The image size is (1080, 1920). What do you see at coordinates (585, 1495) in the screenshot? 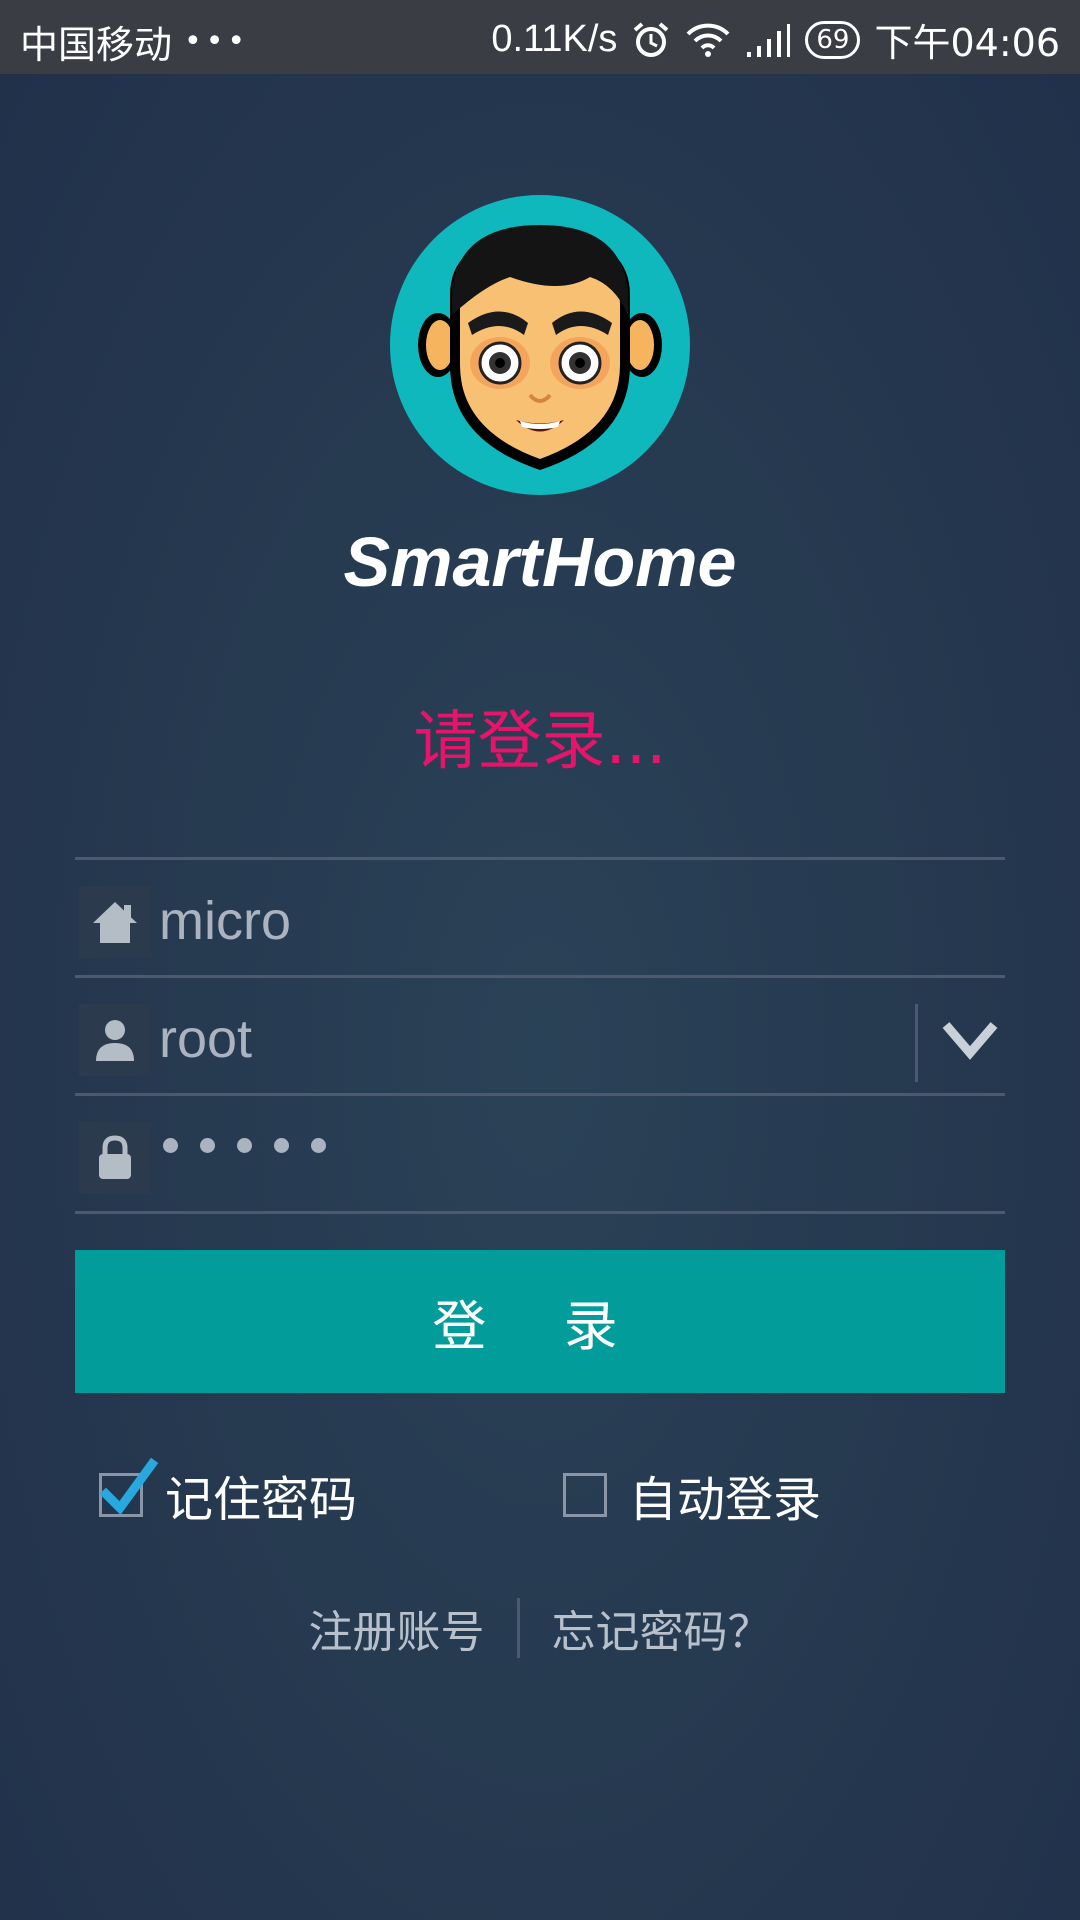
I see `auto-login-checkbox-box` at bounding box center [585, 1495].